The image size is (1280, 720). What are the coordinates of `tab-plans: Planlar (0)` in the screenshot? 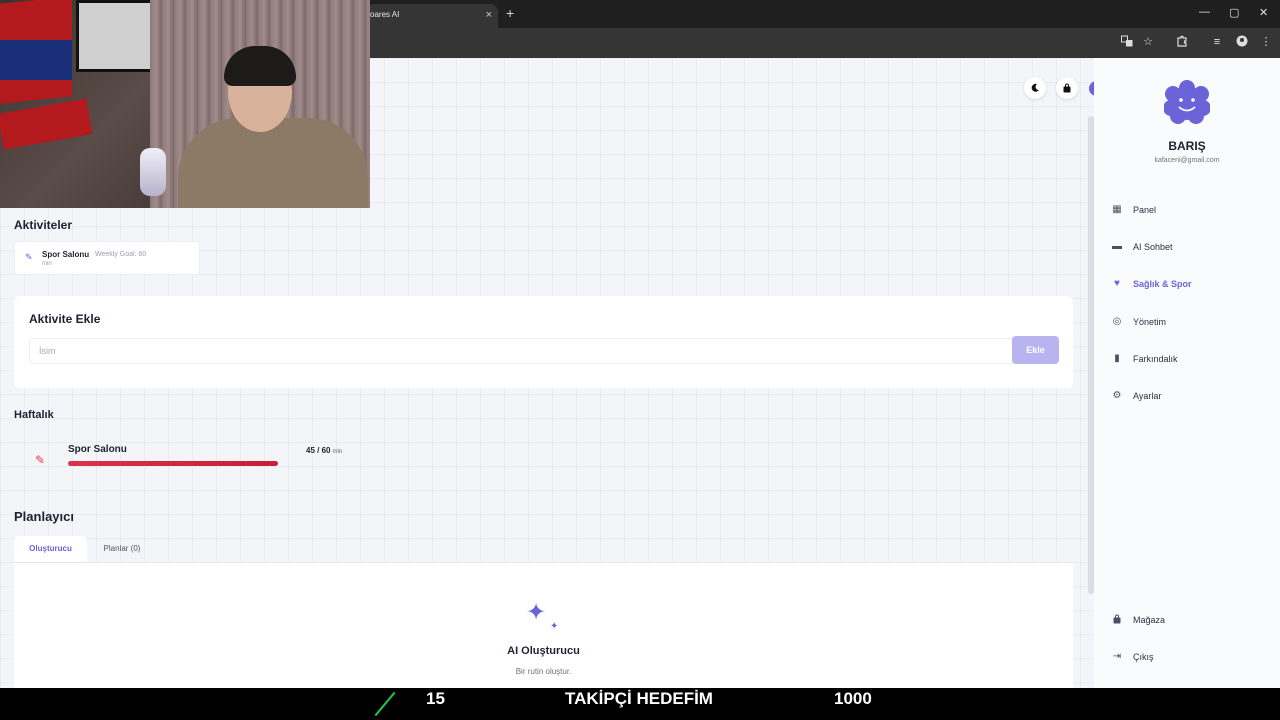 It's located at (122, 549).